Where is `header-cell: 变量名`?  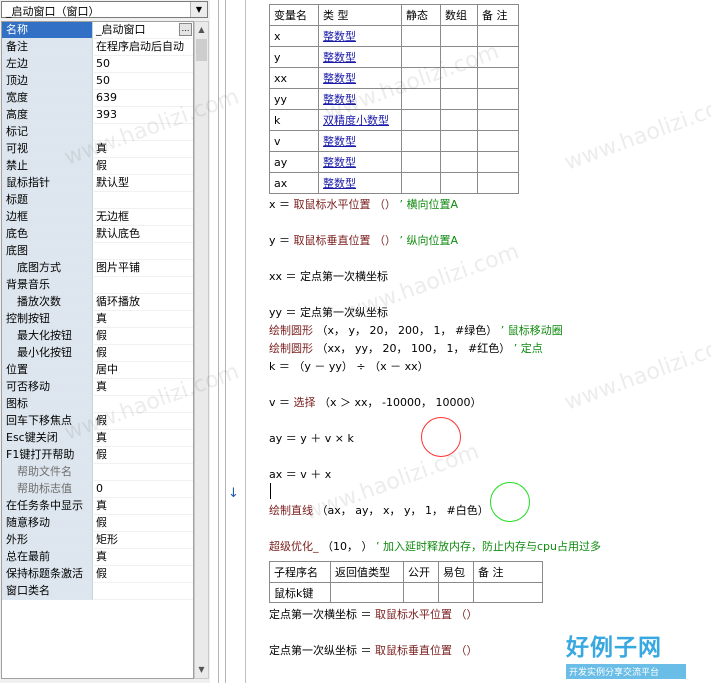 header-cell: 变量名 is located at coordinates (294, 15).